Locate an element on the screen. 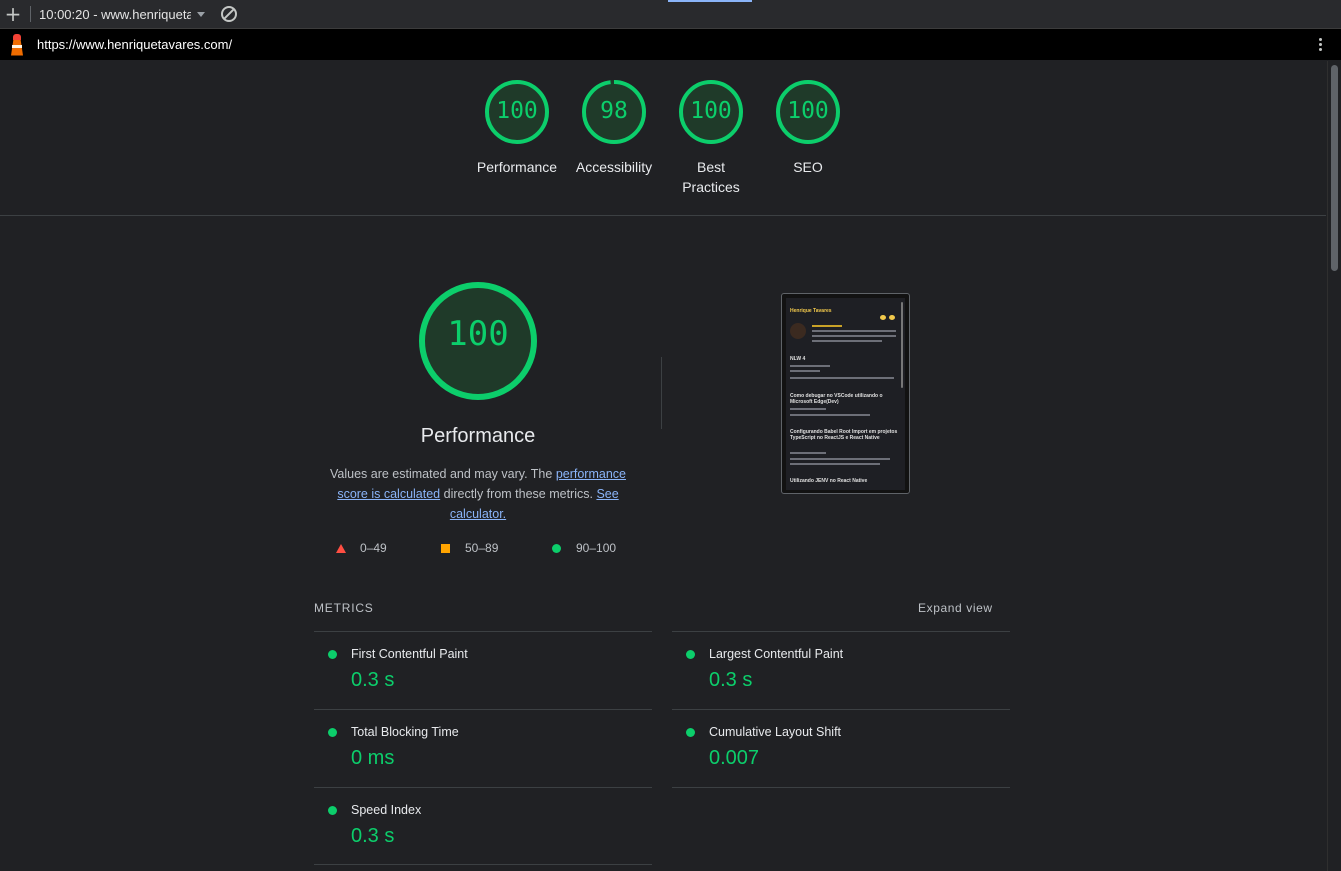  metric-name: Largest Contentful Paint is located at coordinates (776, 654).